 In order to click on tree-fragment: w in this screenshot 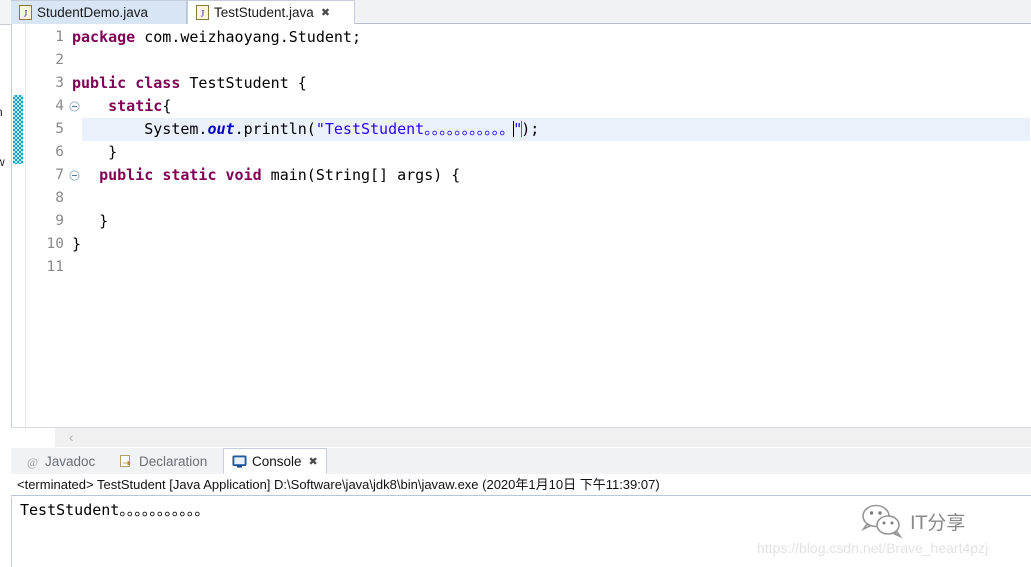, I will do `click(2, 162)`.